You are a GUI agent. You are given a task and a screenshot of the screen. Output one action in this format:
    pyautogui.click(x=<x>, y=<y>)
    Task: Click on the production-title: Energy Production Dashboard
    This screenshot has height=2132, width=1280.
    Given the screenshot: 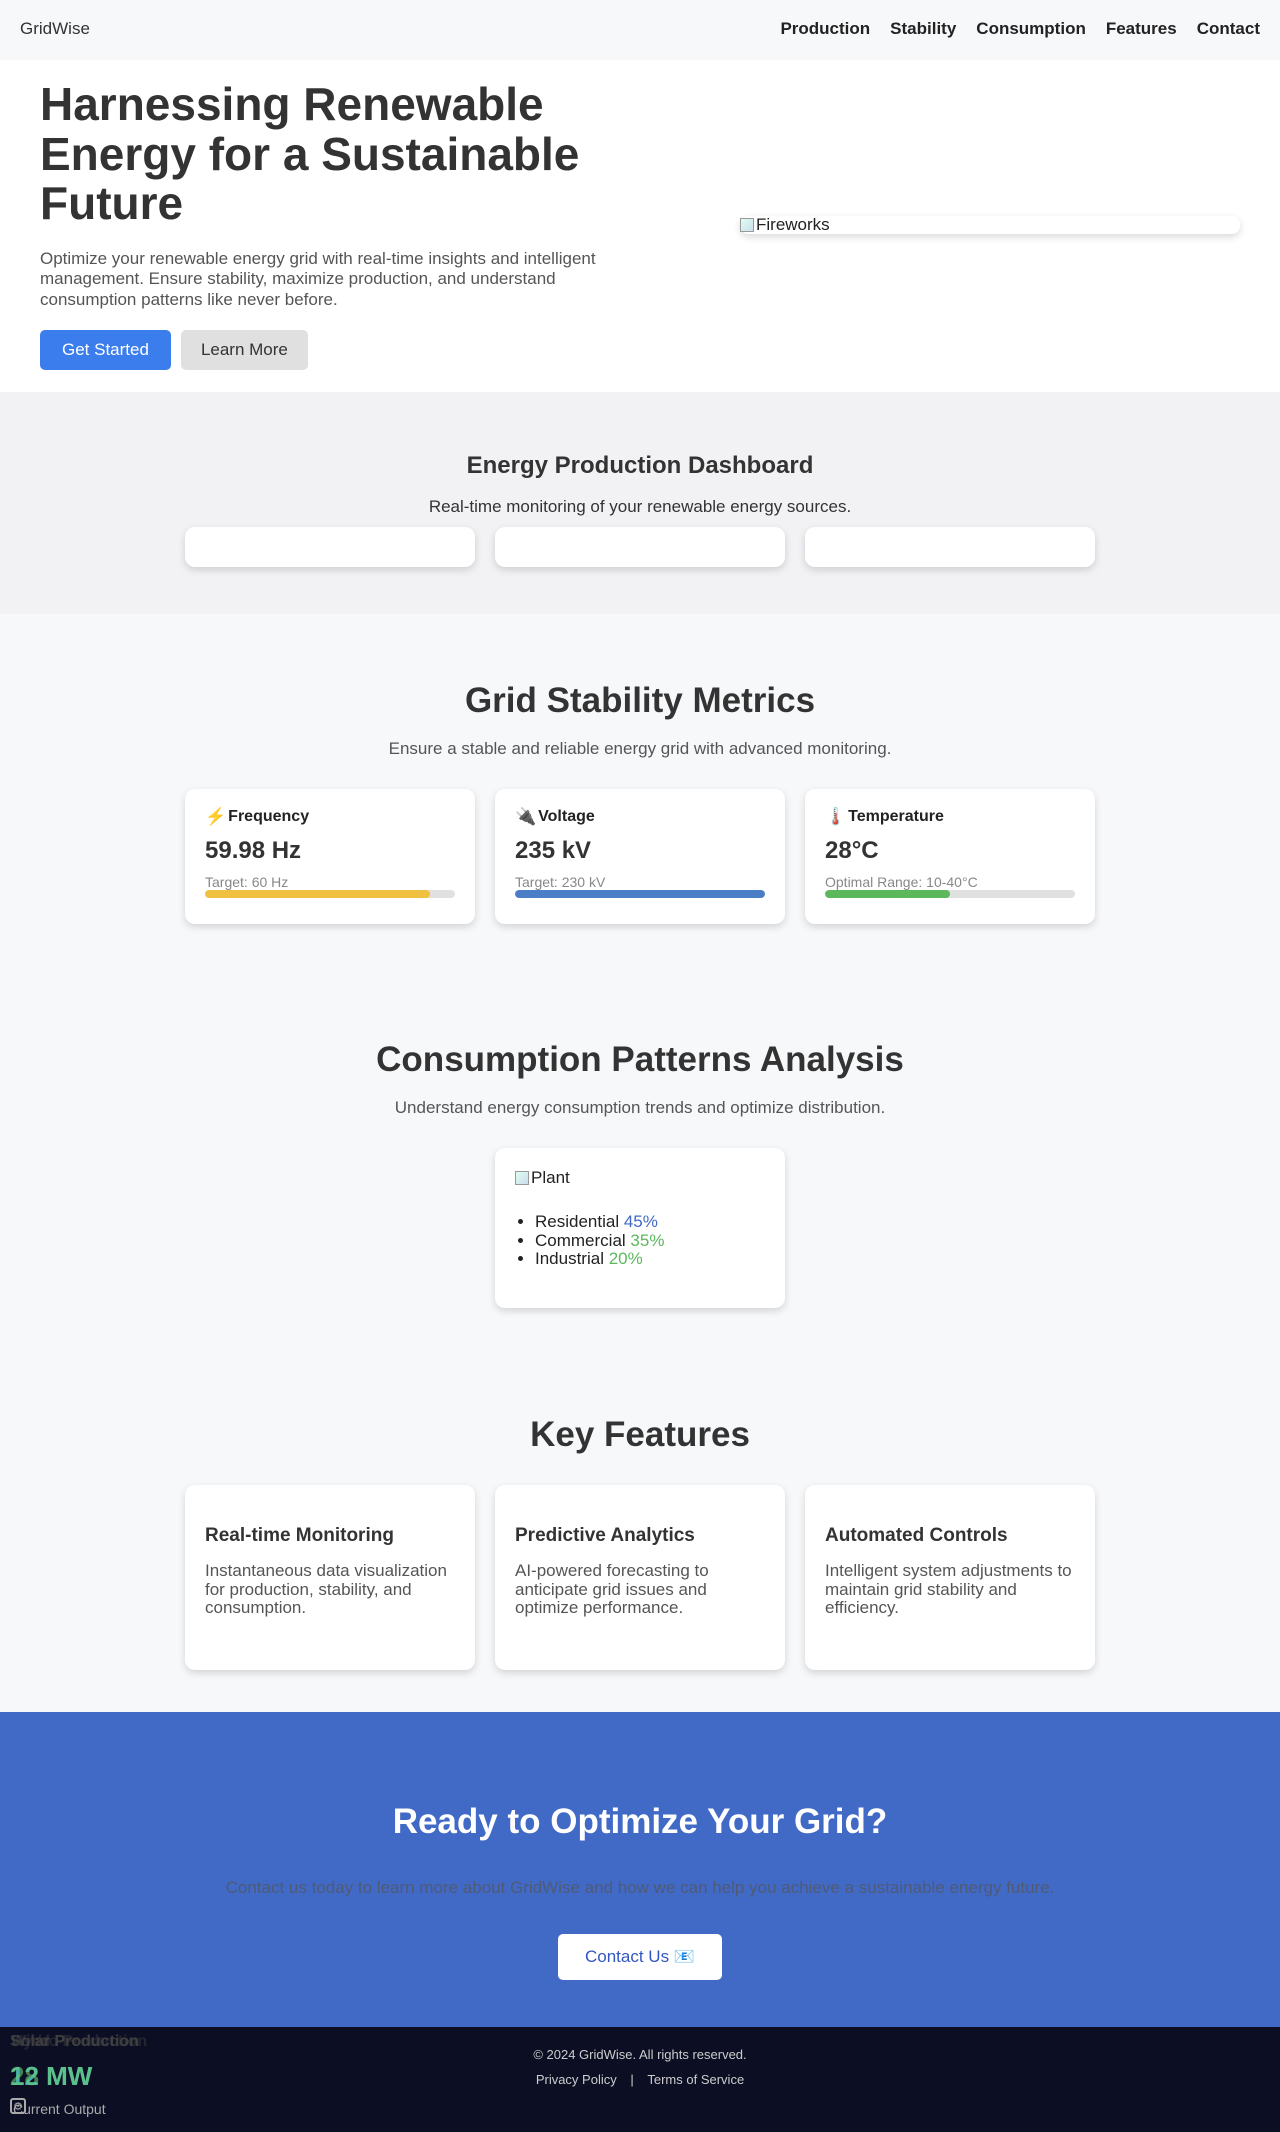 What is the action you would take?
    pyautogui.click(x=640, y=465)
    